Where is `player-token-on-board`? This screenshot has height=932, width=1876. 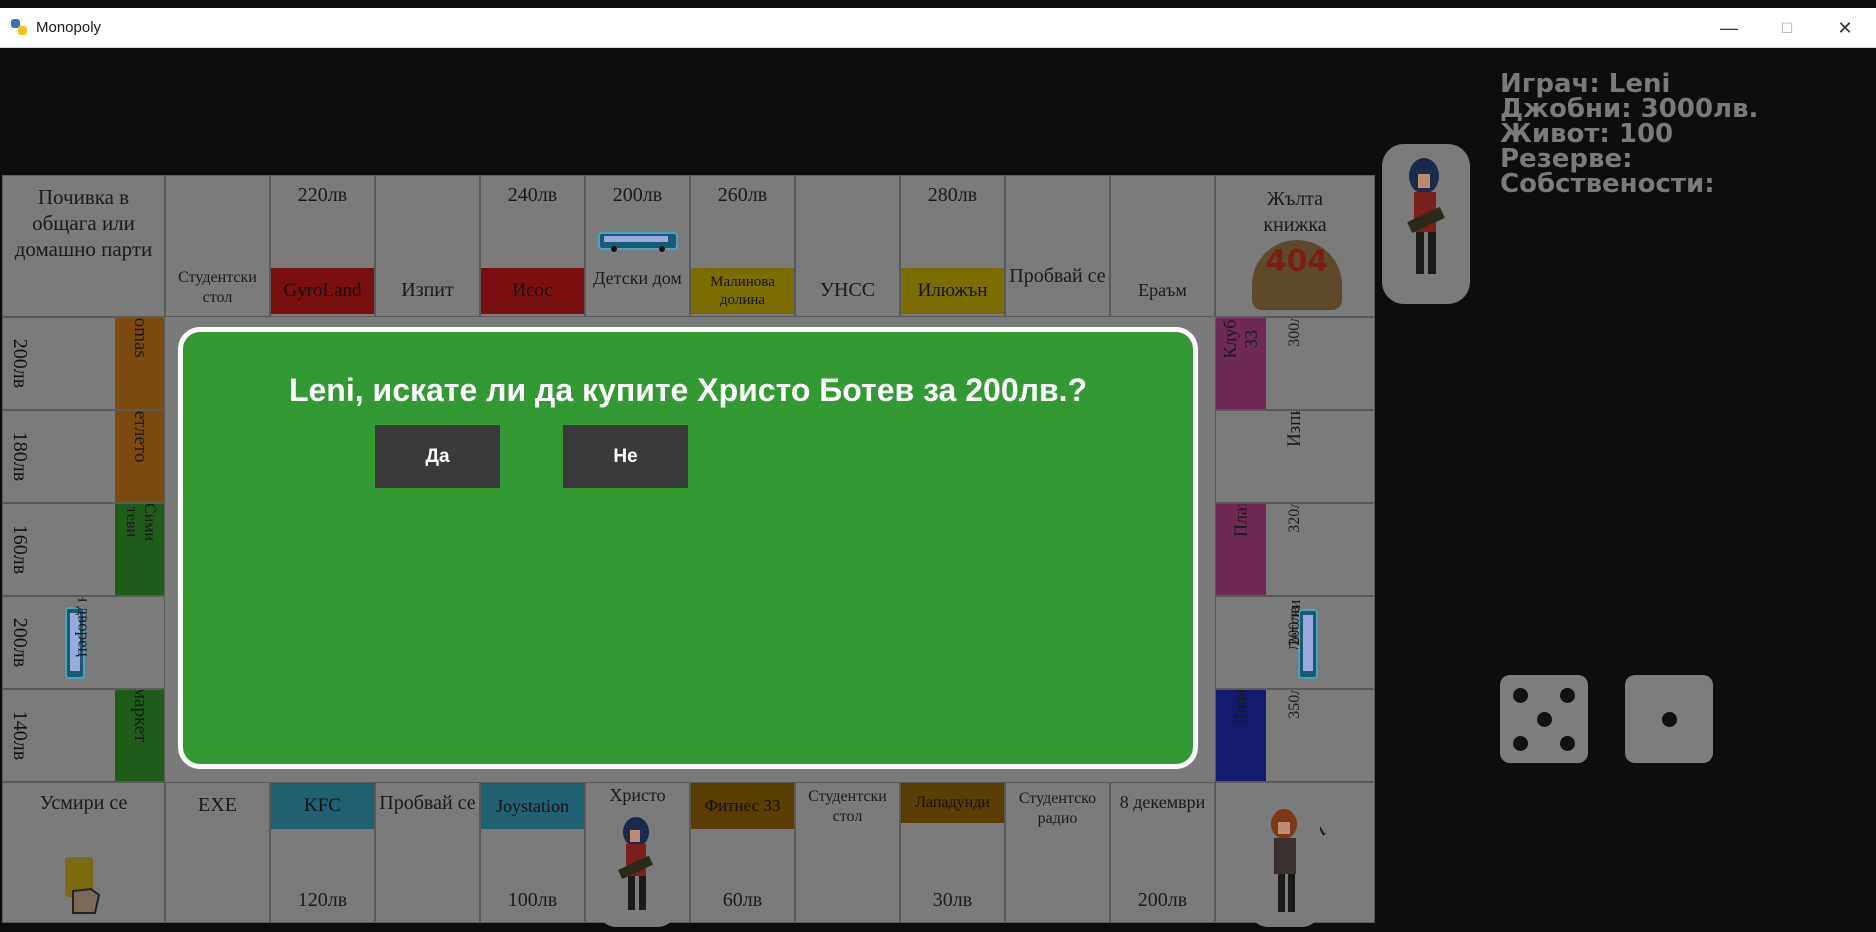
player-token-on-board is located at coordinates (637, 867).